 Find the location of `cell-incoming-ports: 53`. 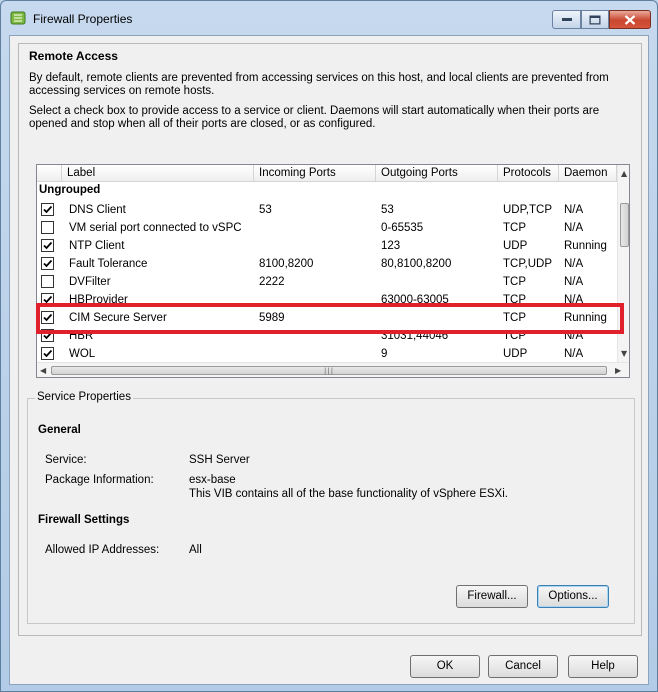

cell-incoming-ports: 53 is located at coordinates (265, 210).